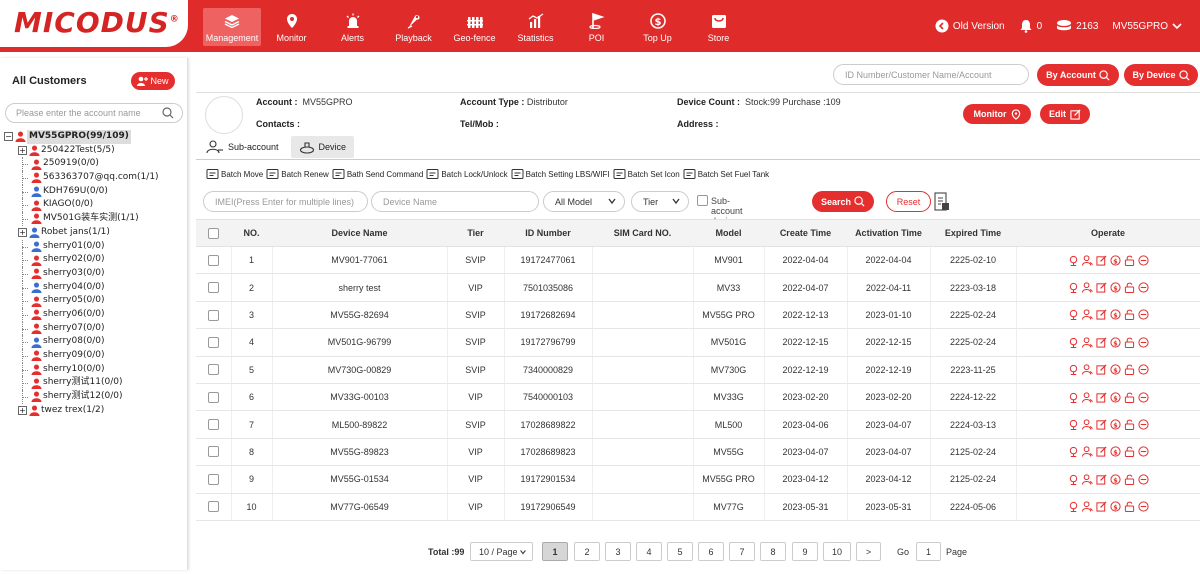 The image size is (1200, 574). Describe the element at coordinates (501, 551) in the screenshot. I see `page-size-select: 10 / Page` at that location.